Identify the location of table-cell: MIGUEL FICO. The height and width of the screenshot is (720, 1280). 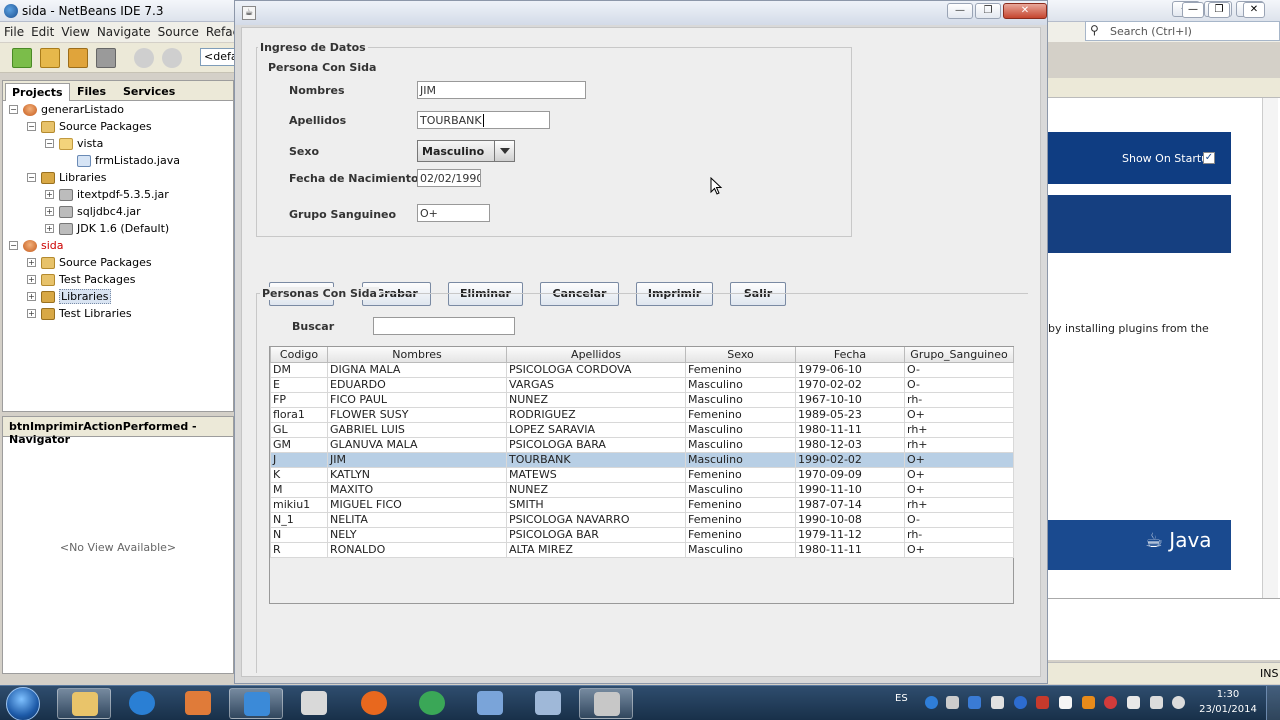
(417, 504).